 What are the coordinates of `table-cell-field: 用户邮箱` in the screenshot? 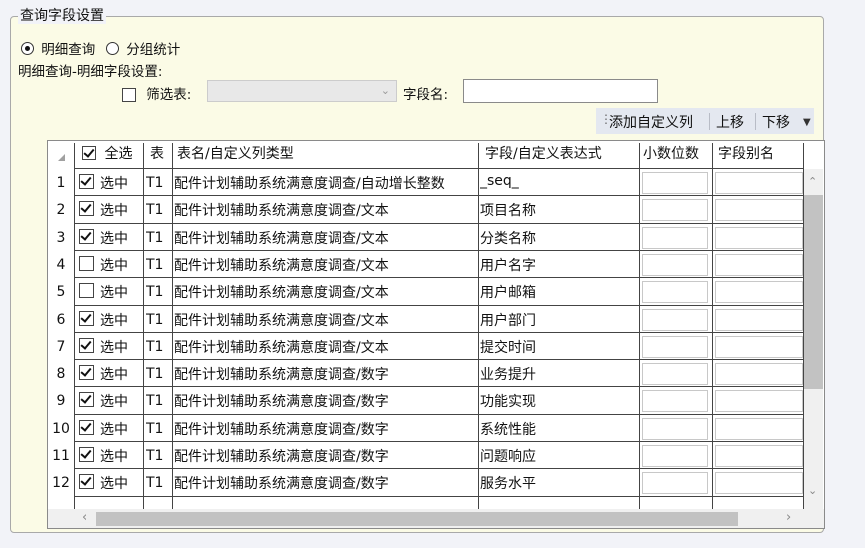 It's located at (508, 292).